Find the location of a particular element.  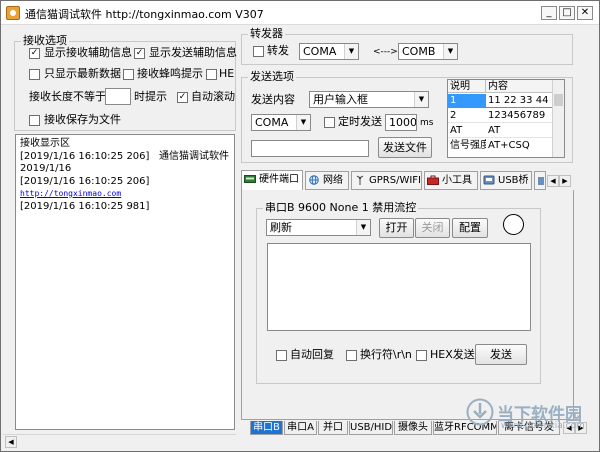

scroll-thumb is located at coordinates (558, 100).